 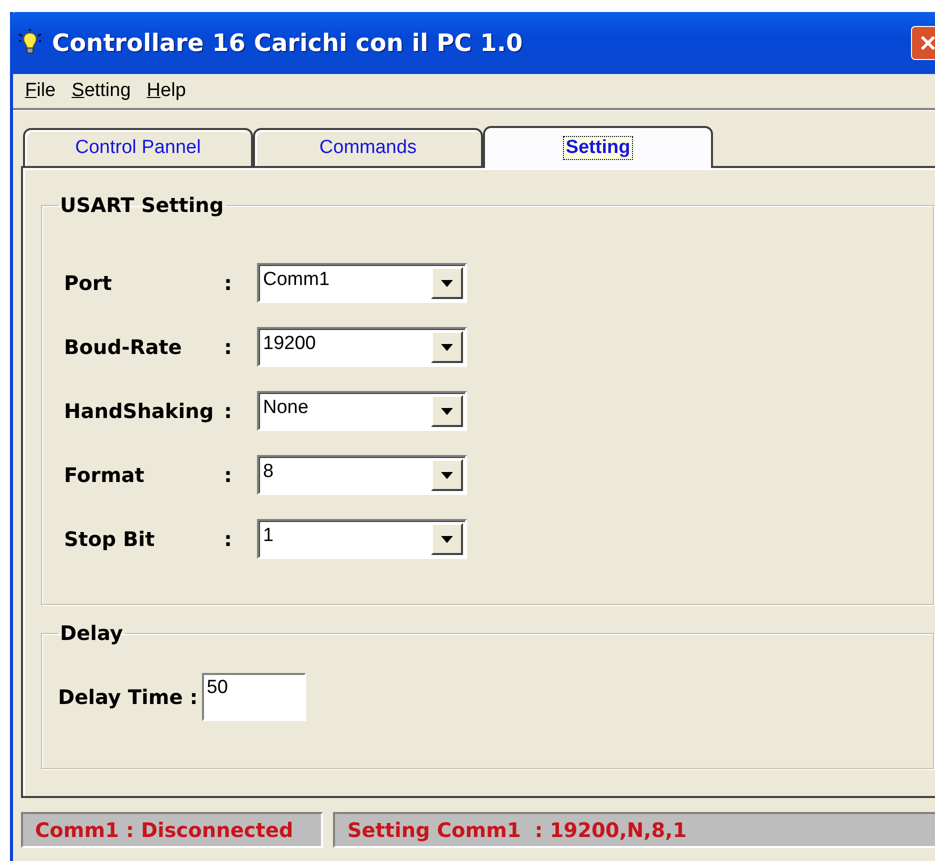 I want to click on status-panel: Comm1 : Disconnected, so click(x=172, y=830).